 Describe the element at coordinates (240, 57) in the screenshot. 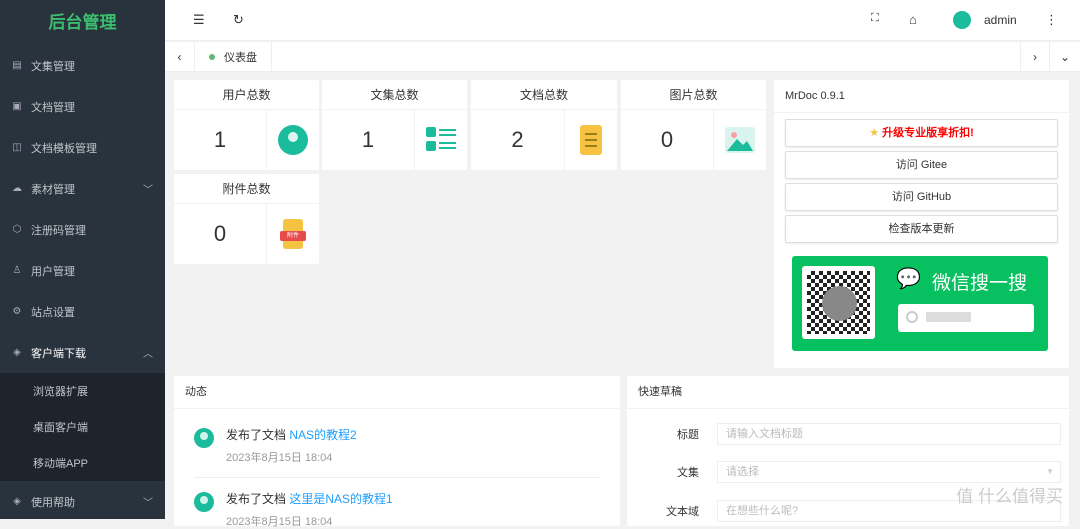

I see `tab-label: 仪表盘` at that location.